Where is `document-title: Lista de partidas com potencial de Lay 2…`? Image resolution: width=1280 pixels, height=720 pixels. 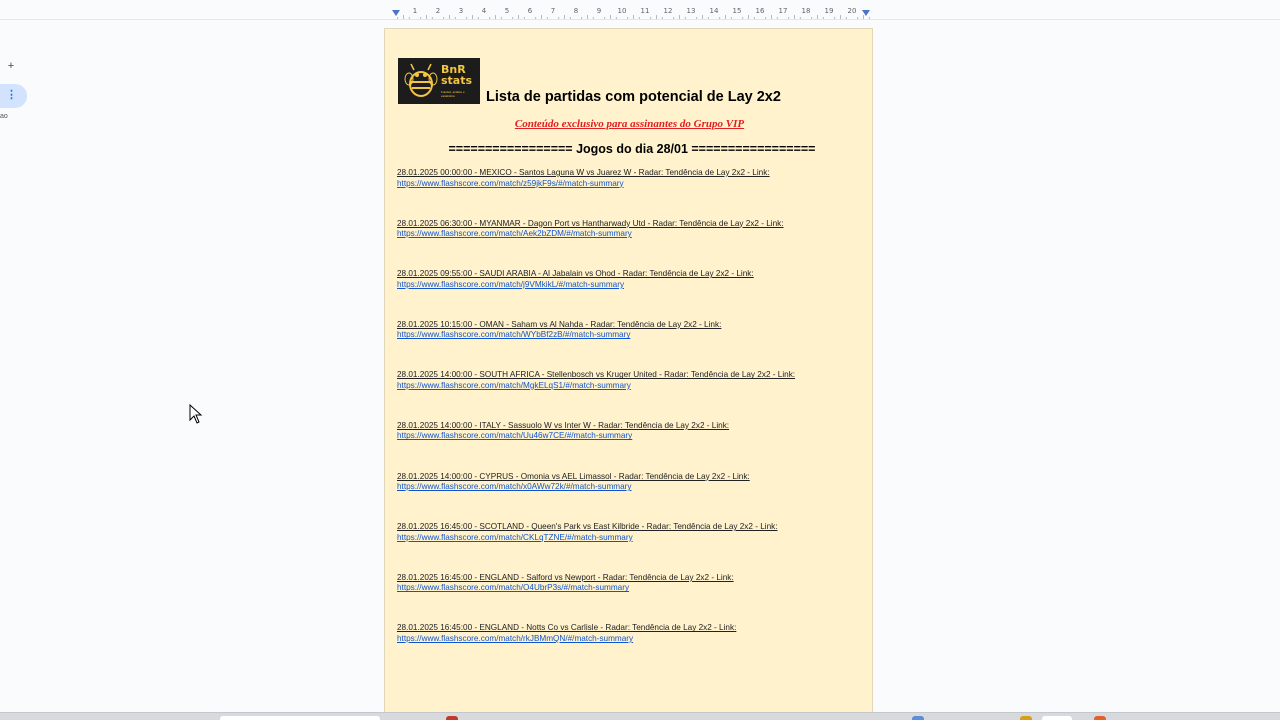
document-title: Lista de partidas com potencial de Lay 2… is located at coordinates (633, 97).